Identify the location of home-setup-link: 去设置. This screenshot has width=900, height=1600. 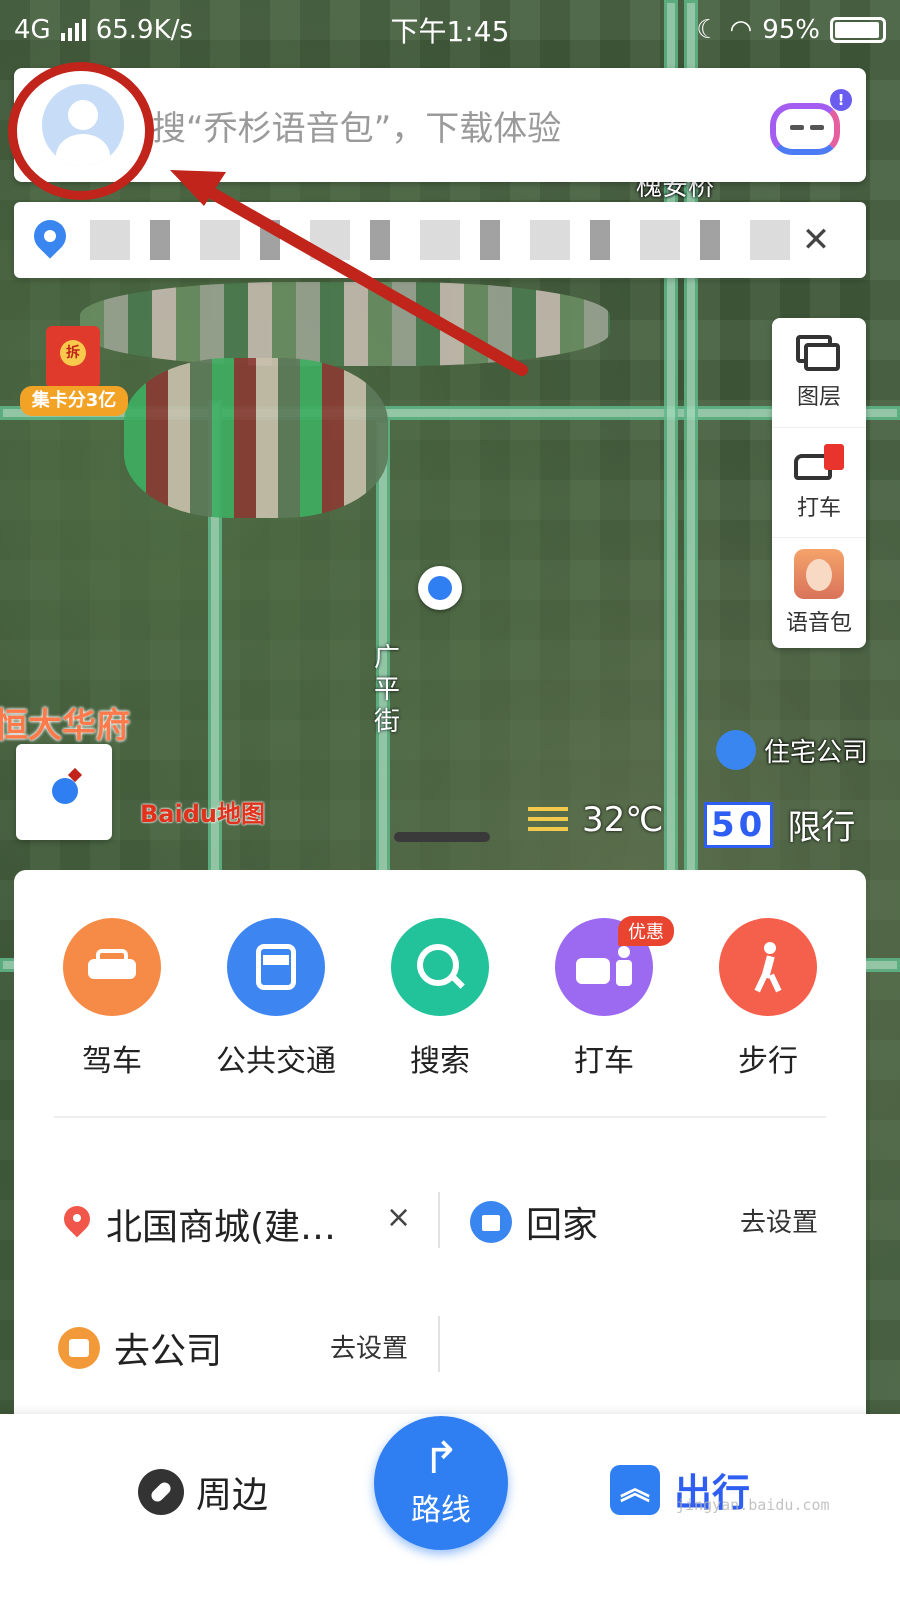
(779, 1220).